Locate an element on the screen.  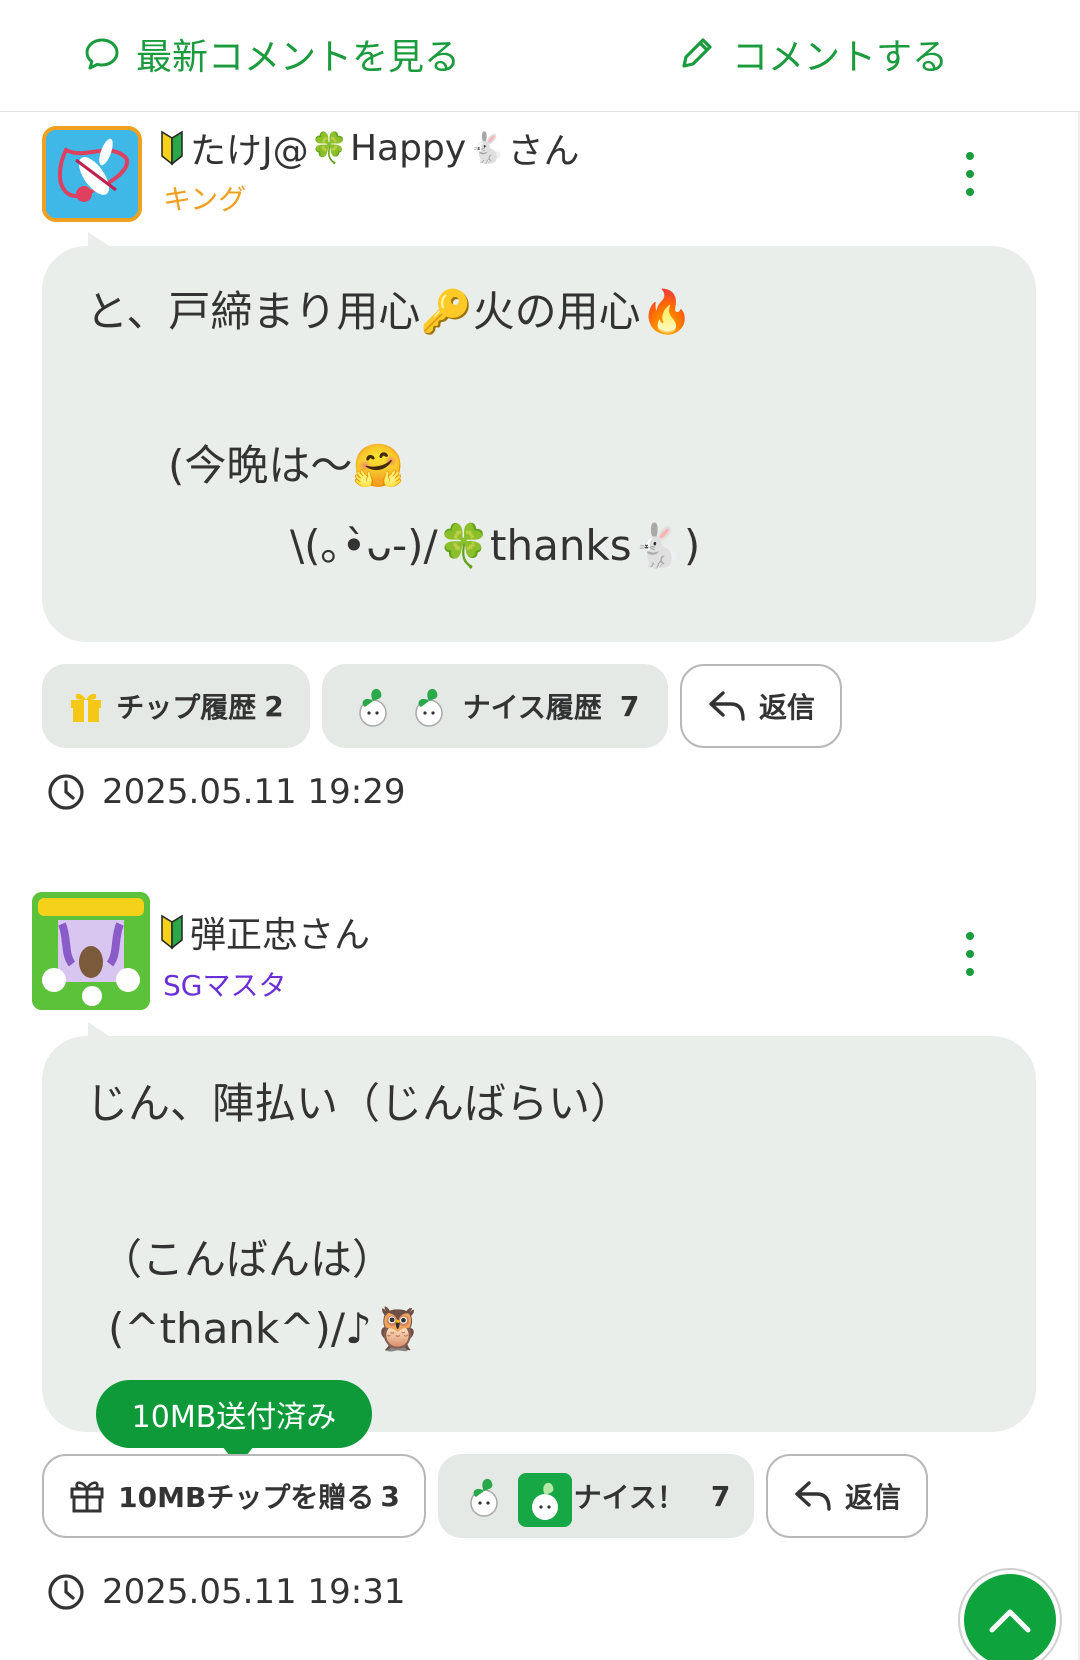
nice-history-label: ナイス履歴 is located at coordinates (532, 707).